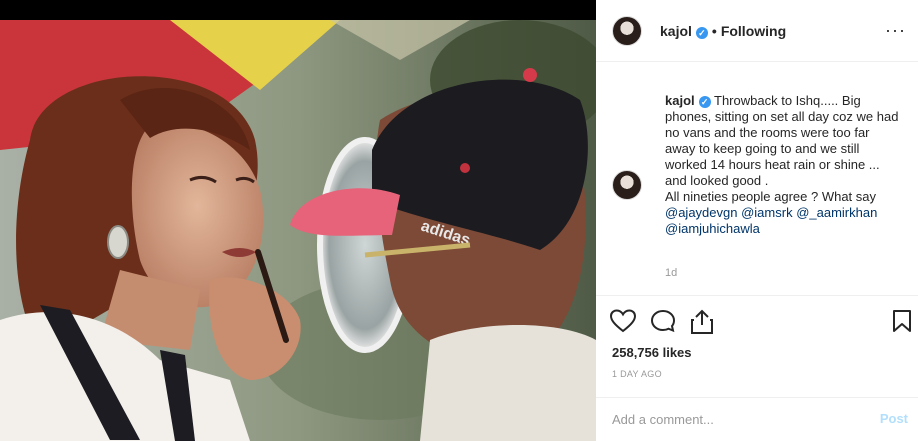 This screenshot has width=918, height=441. Describe the element at coordinates (895, 30) in the screenshot. I see `more-options-icon: ···` at that location.